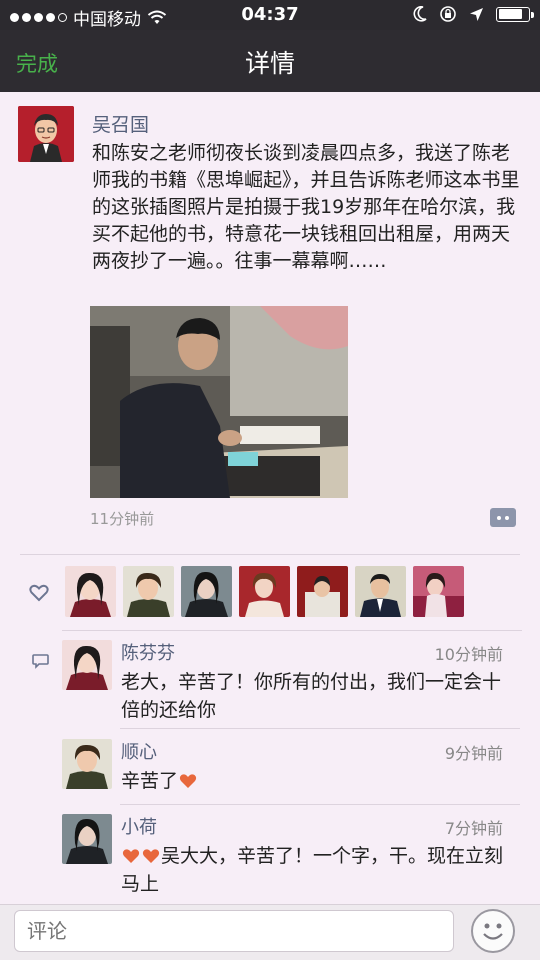 This screenshot has width=540, height=960. I want to click on commenter-name: 顺心, so click(139, 751).